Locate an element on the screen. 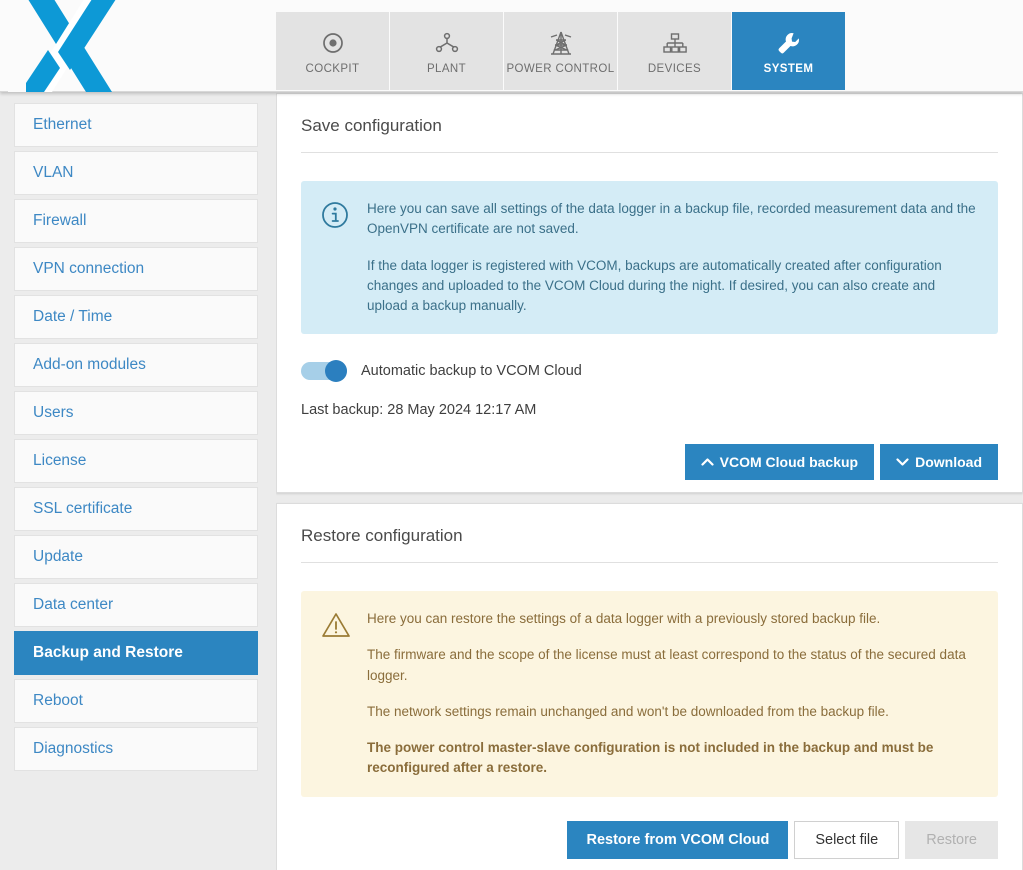  sidebar-item-vpn-connection: VPN connection is located at coordinates (136, 269).